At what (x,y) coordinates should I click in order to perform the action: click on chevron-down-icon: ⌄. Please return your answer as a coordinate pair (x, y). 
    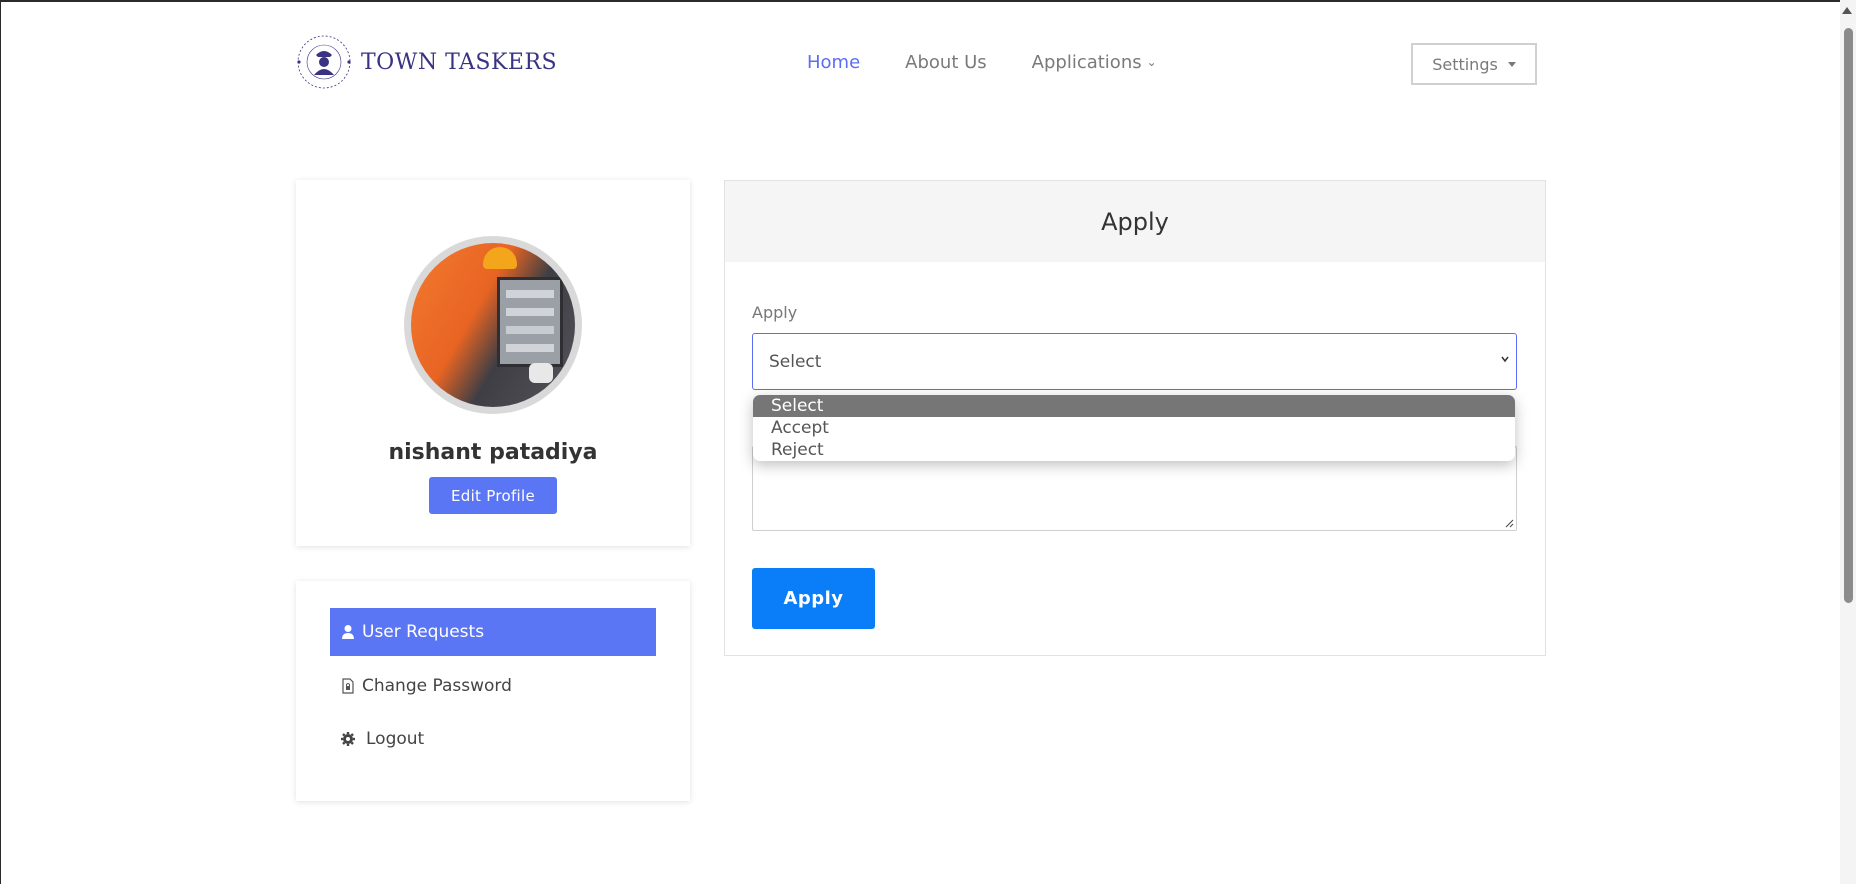
    Looking at the image, I should click on (1151, 62).